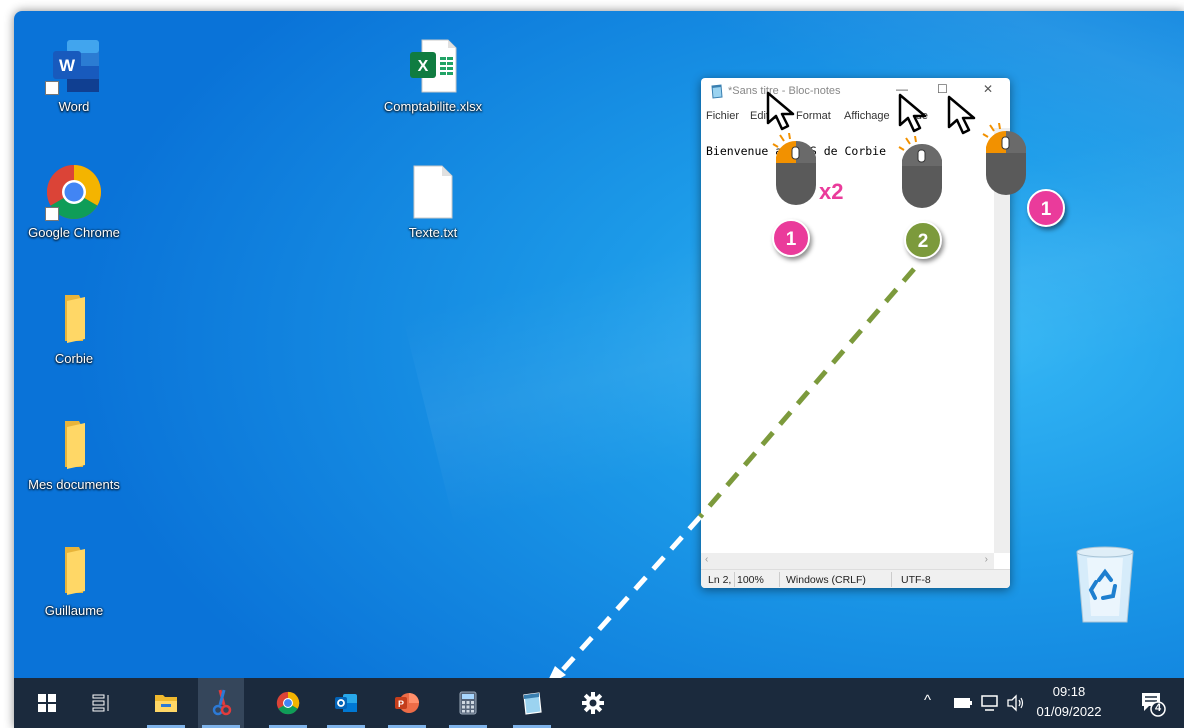 Image resolution: width=1184 pixels, height=728 pixels. I want to click on clock-time: 09:18, so click(1069, 691).